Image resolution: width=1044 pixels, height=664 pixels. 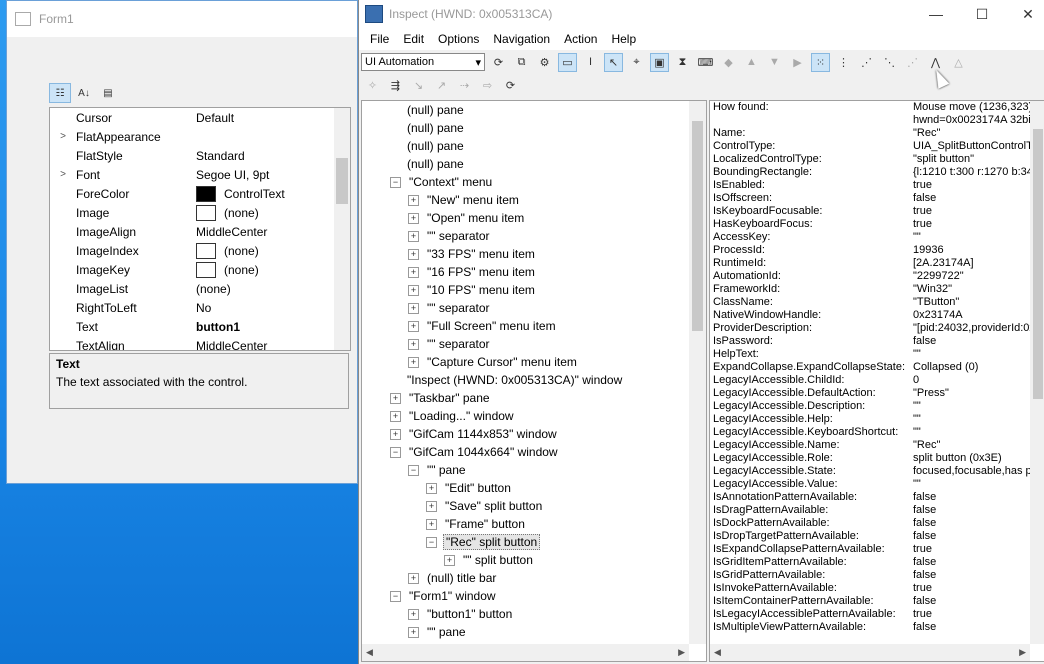 What do you see at coordinates (395, 85) in the screenshot?
I see `watch-icon: ⇶` at bounding box center [395, 85].